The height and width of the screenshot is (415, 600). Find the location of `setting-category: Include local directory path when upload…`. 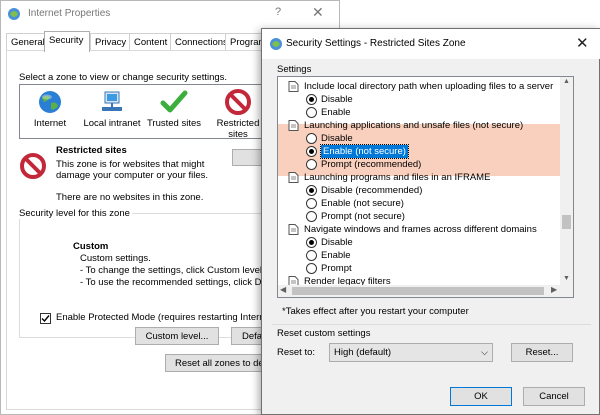

setting-category: Include local directory path when upload… is located at coordinates (419, 86).